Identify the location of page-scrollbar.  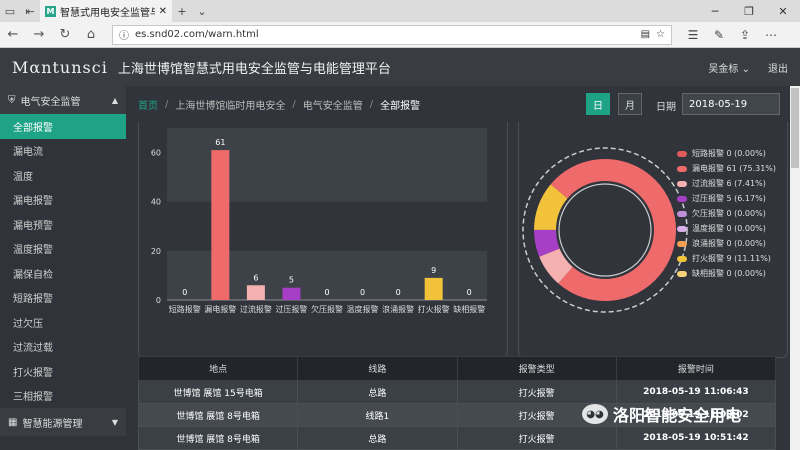
(795, 268).